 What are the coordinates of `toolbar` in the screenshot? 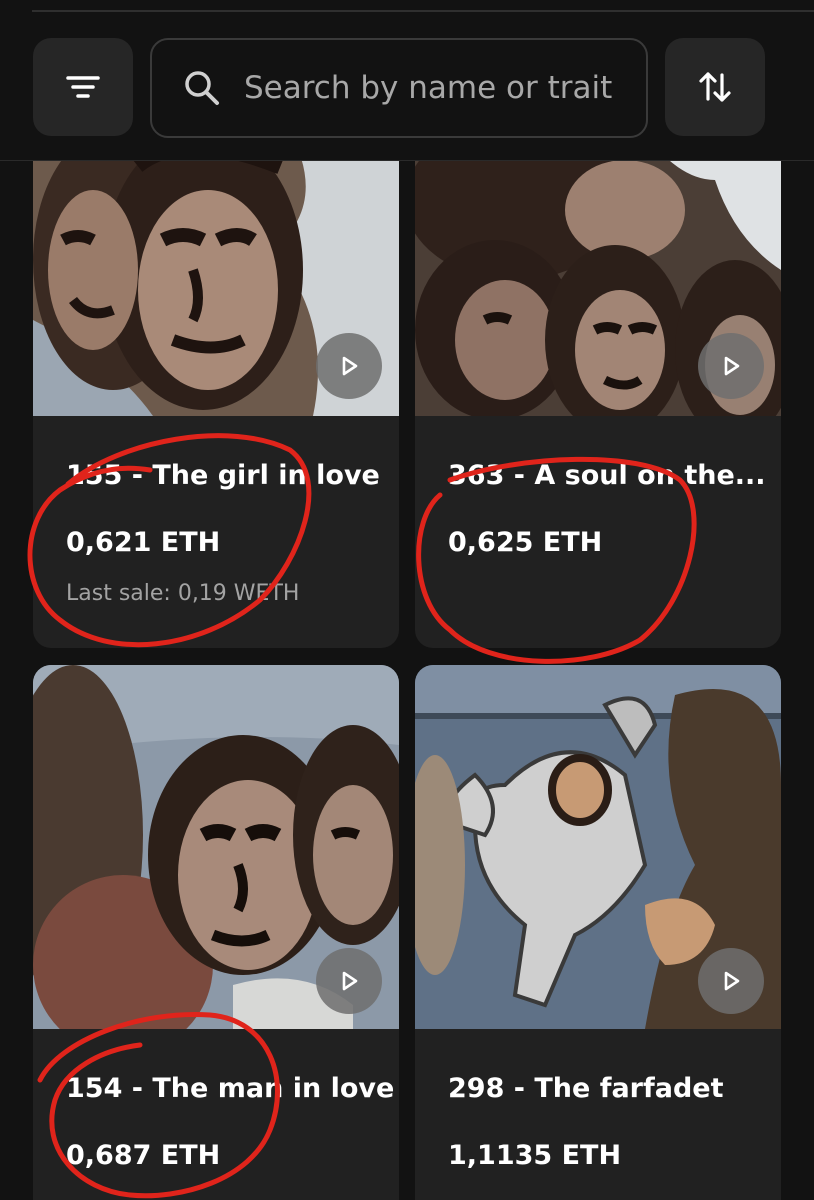 It's located at (407, 80).